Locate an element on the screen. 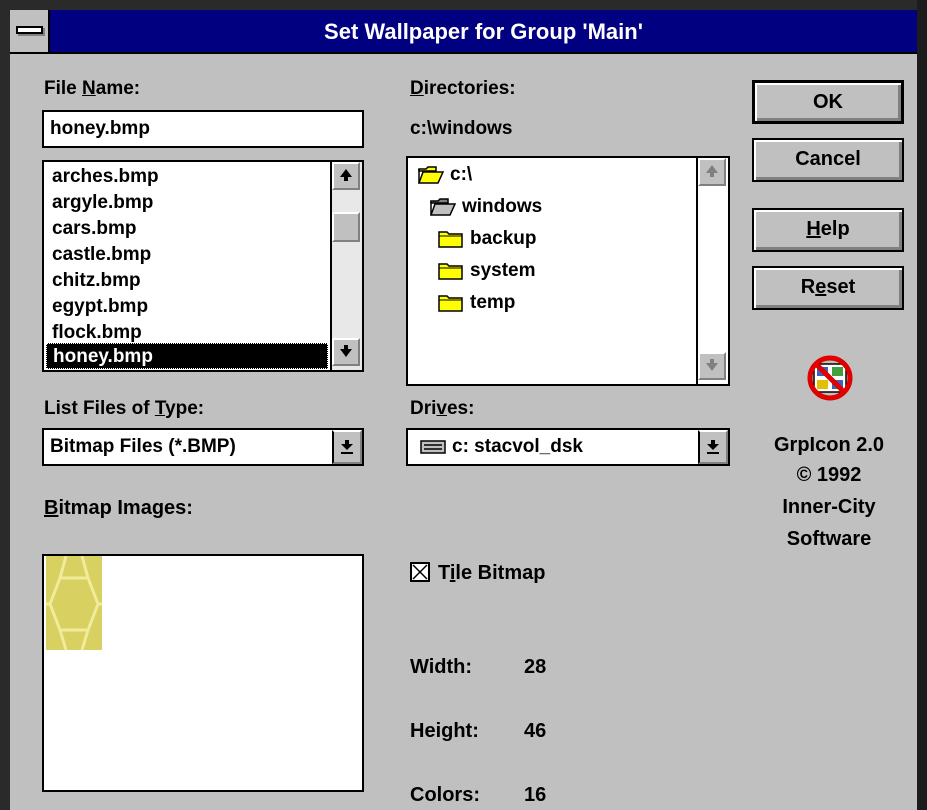  help-button-mnemonic: H is located at coordinates (813, 229).